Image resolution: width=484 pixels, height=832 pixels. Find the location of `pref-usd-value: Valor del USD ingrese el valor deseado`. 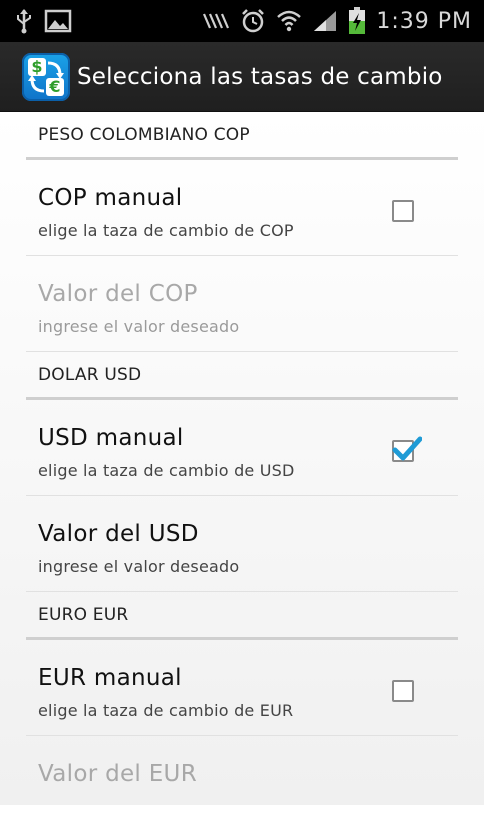

pref-usd-value: Valor del USD ingrese el valor deseado is located at coordinates (242, 544).